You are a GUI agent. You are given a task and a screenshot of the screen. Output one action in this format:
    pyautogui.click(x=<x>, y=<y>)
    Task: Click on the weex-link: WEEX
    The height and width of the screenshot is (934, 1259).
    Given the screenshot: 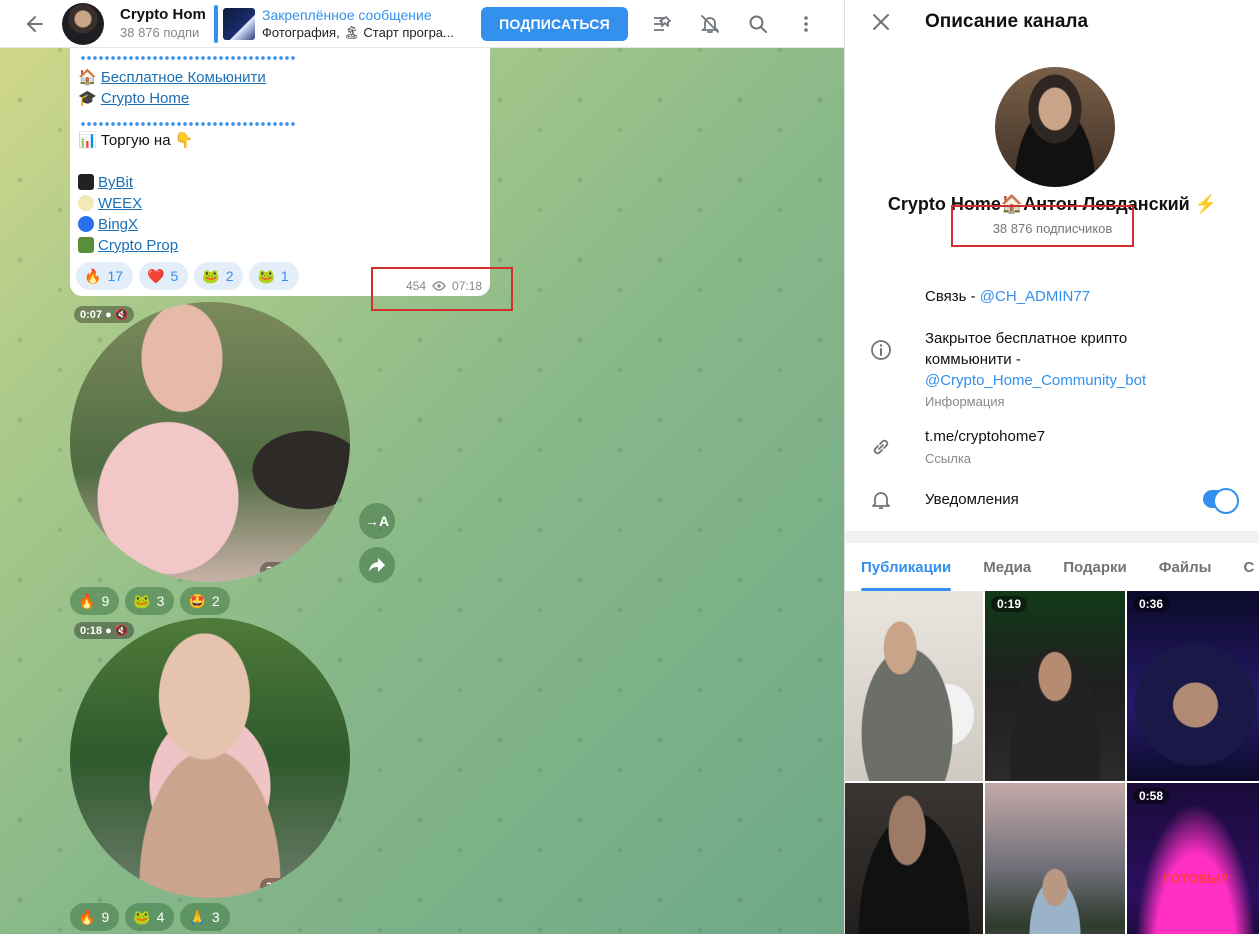 What is the action you would take?
    pyautogui.click(x=120, y=203)
    